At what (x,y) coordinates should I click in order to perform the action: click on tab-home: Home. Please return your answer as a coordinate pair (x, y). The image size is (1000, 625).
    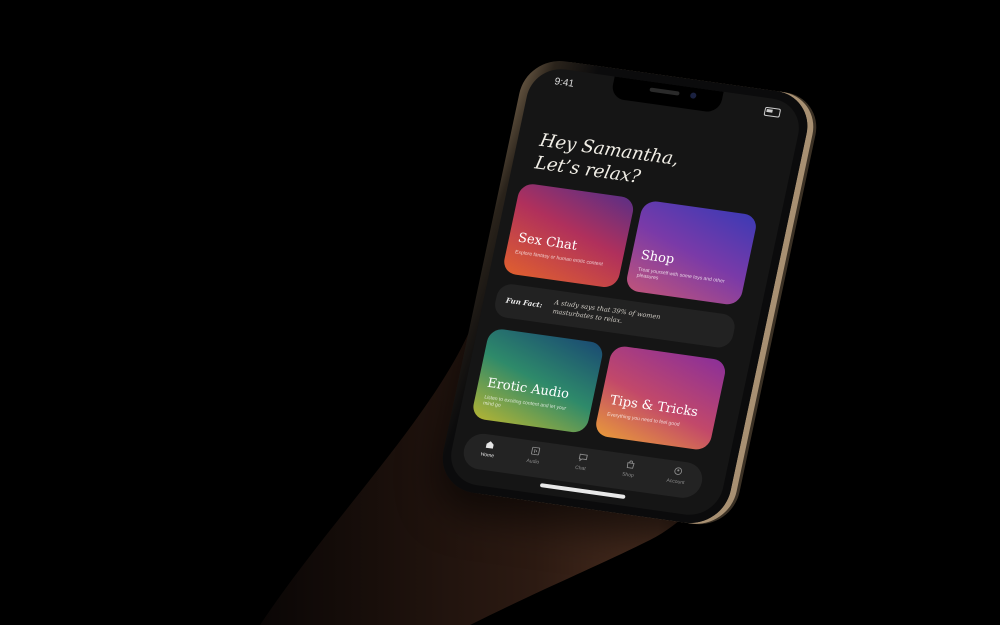
    Looking at the image, I should click on (488, 449).